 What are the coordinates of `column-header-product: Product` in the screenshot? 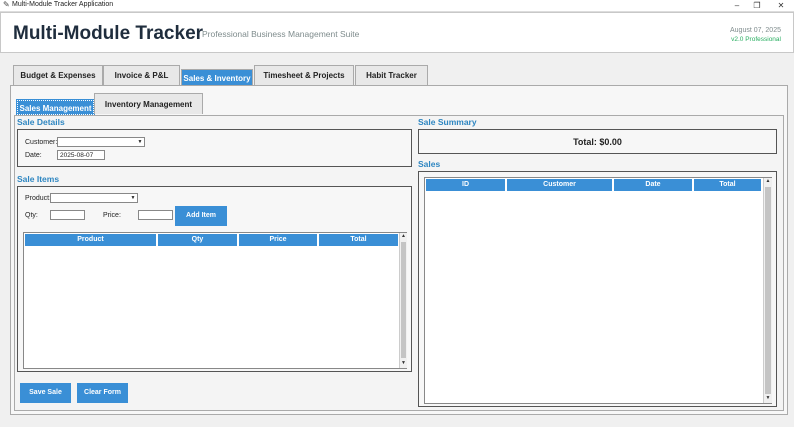 It's located at (91, 240).